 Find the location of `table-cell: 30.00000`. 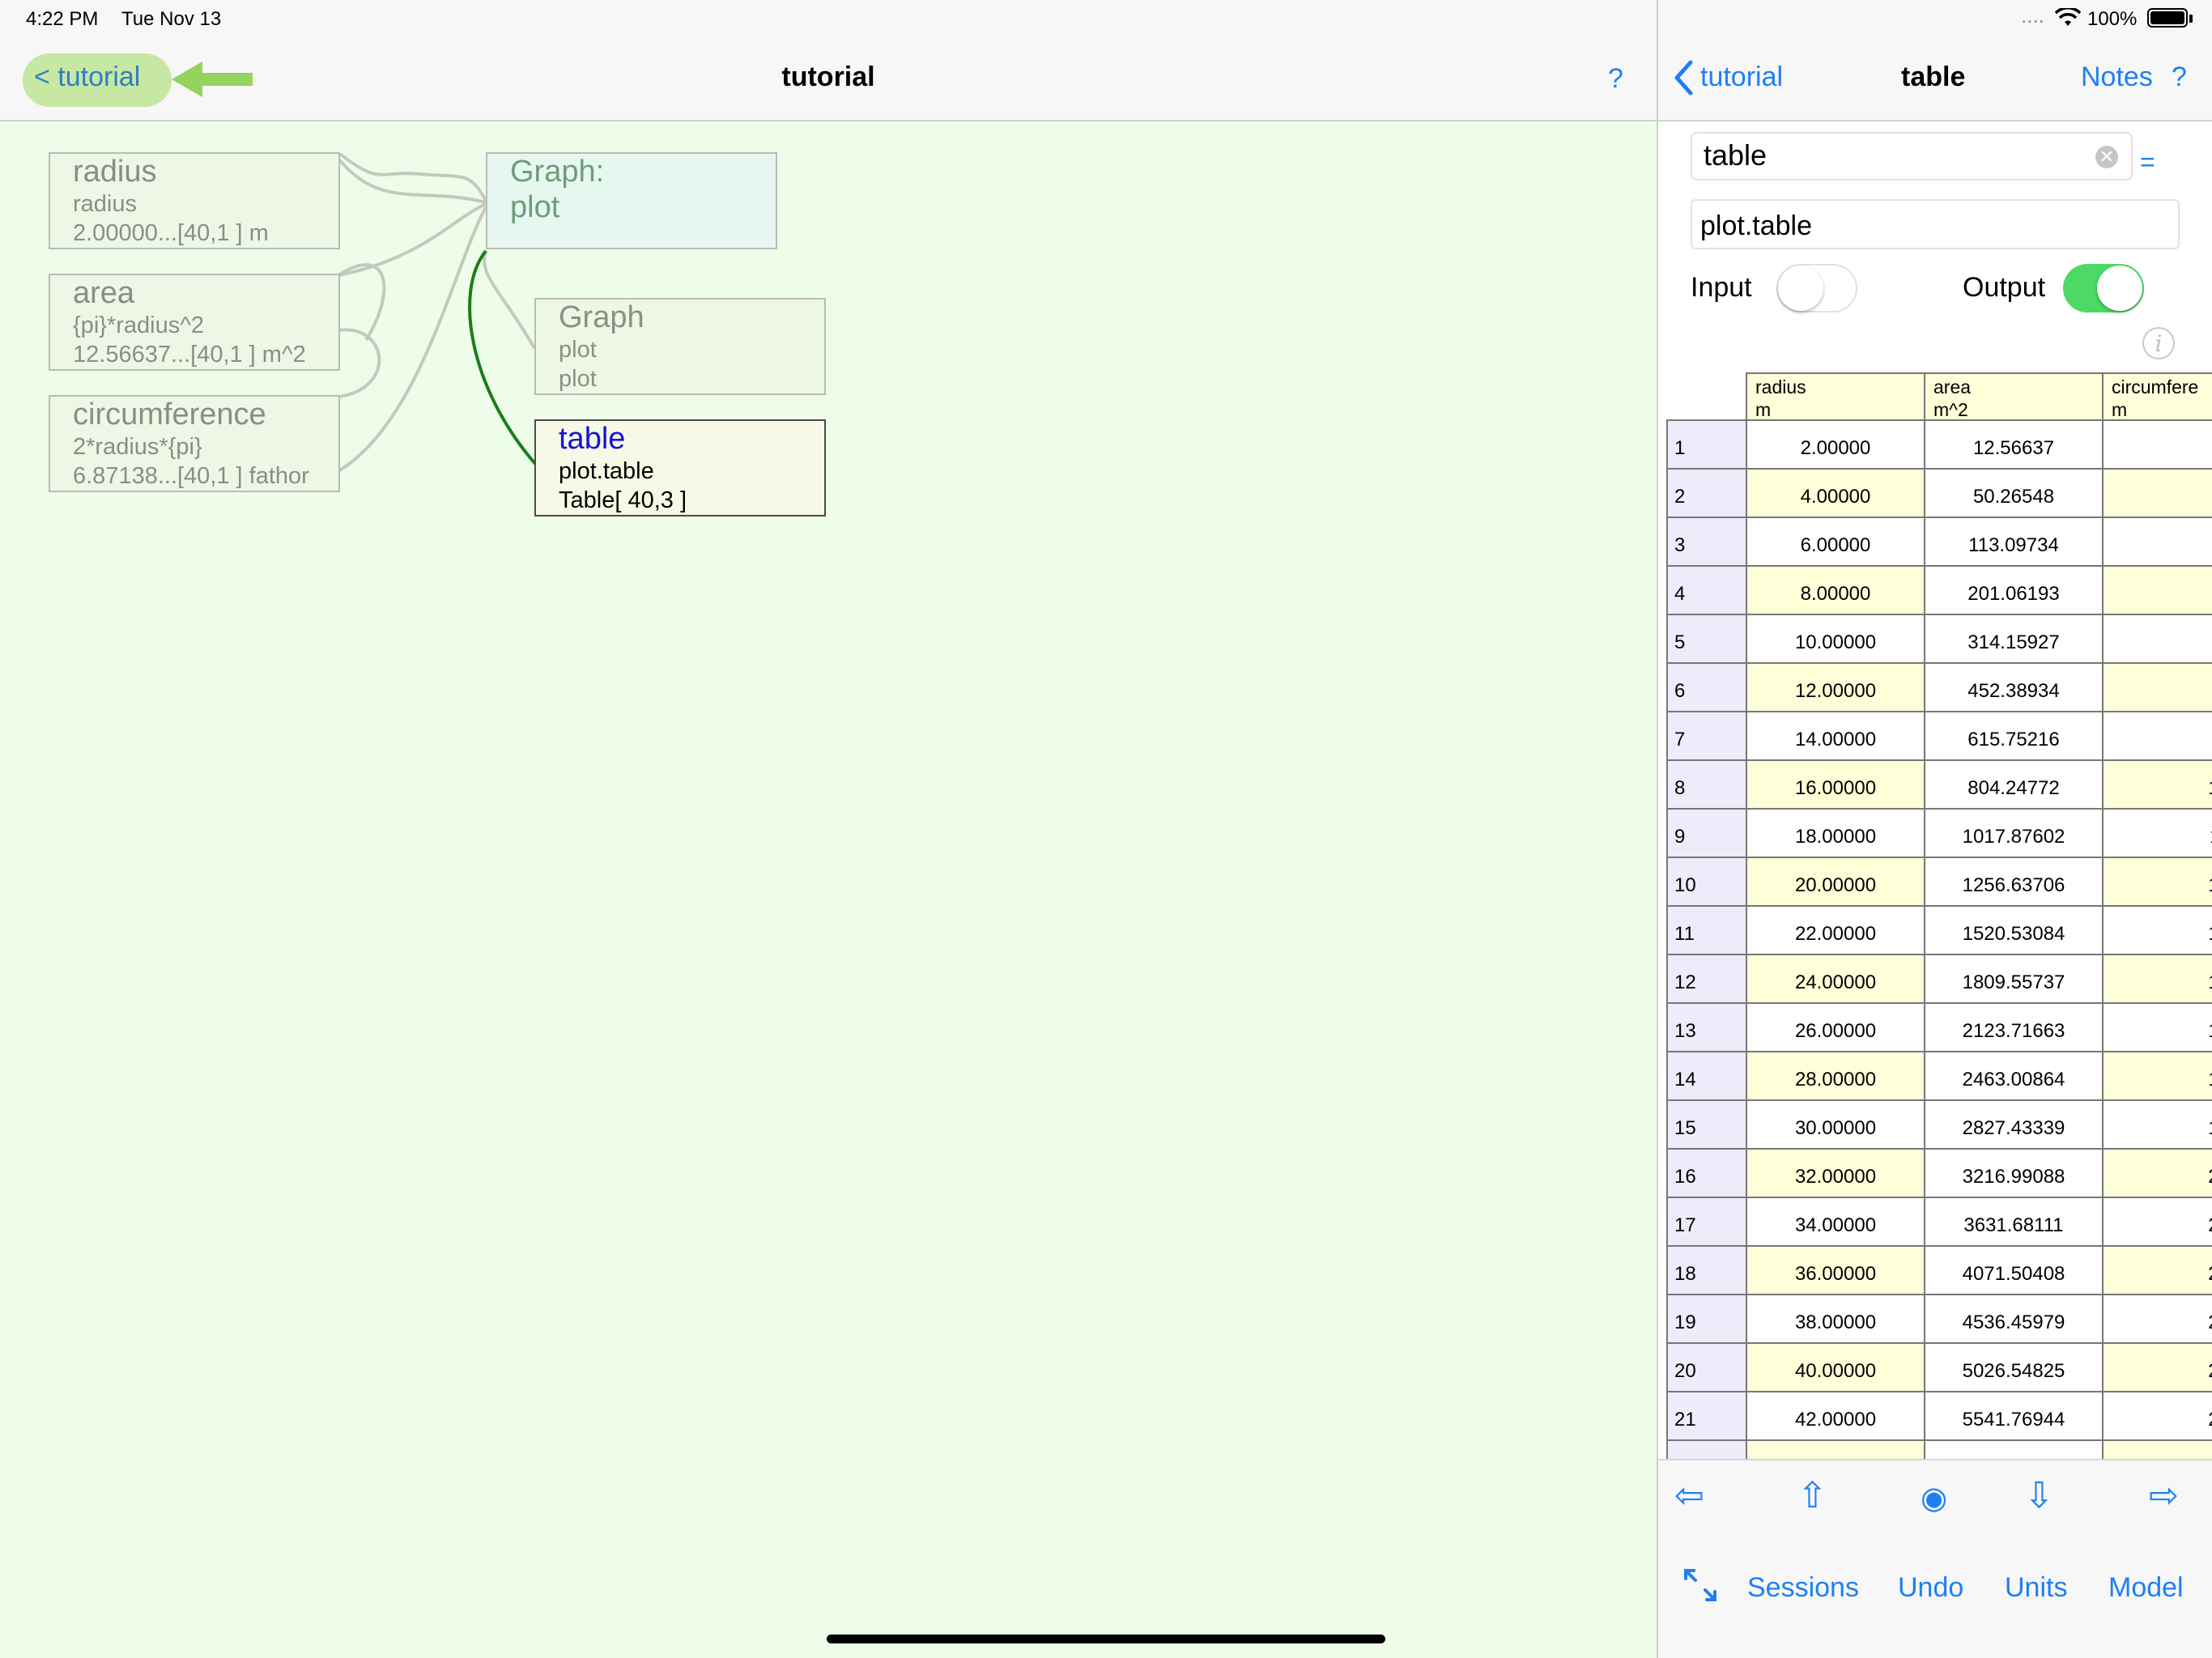

table-cell: 30.00000 is located at coordinates (1836, 1125).